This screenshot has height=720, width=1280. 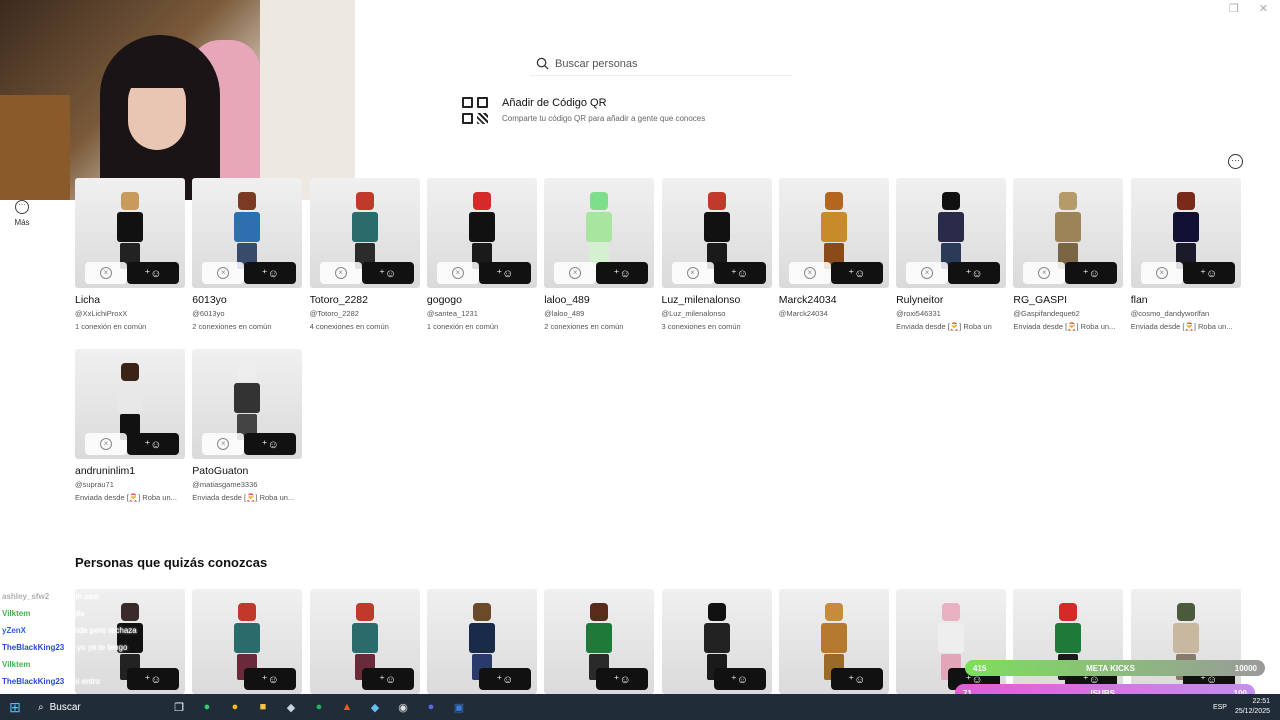 I want to click on user-display-name: laloo_489, so click(x=599, y=300).